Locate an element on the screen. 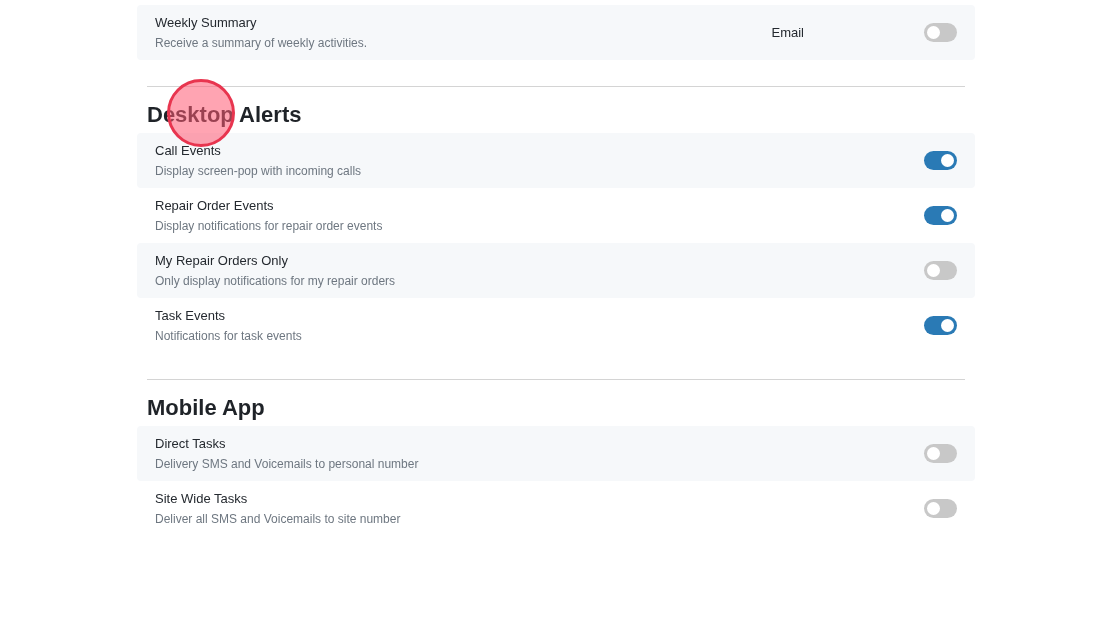  setting-title: Weekly Summary is located at coordinates (206, 23).